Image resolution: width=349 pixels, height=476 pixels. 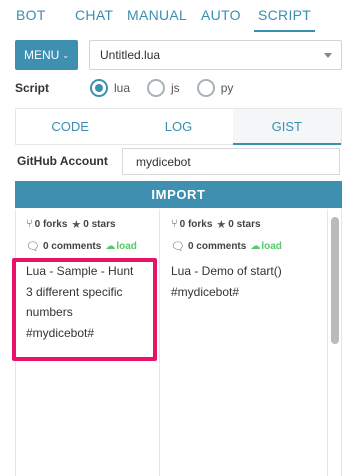 I want to click on gist-description-line: Lua - Demo of start(), so click(x=226, y=271).